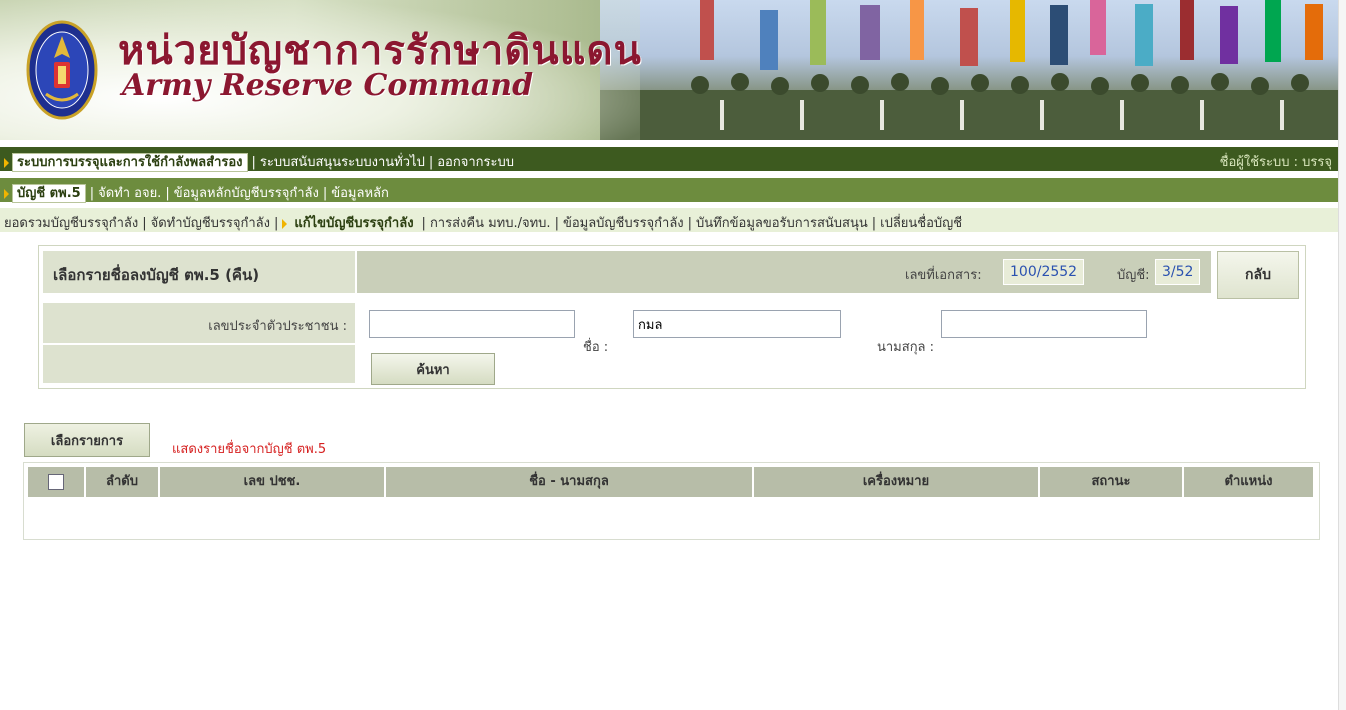 The width and height of the screenshot is (1346, 710). I want to click on first-name-input, so click(737, 324).